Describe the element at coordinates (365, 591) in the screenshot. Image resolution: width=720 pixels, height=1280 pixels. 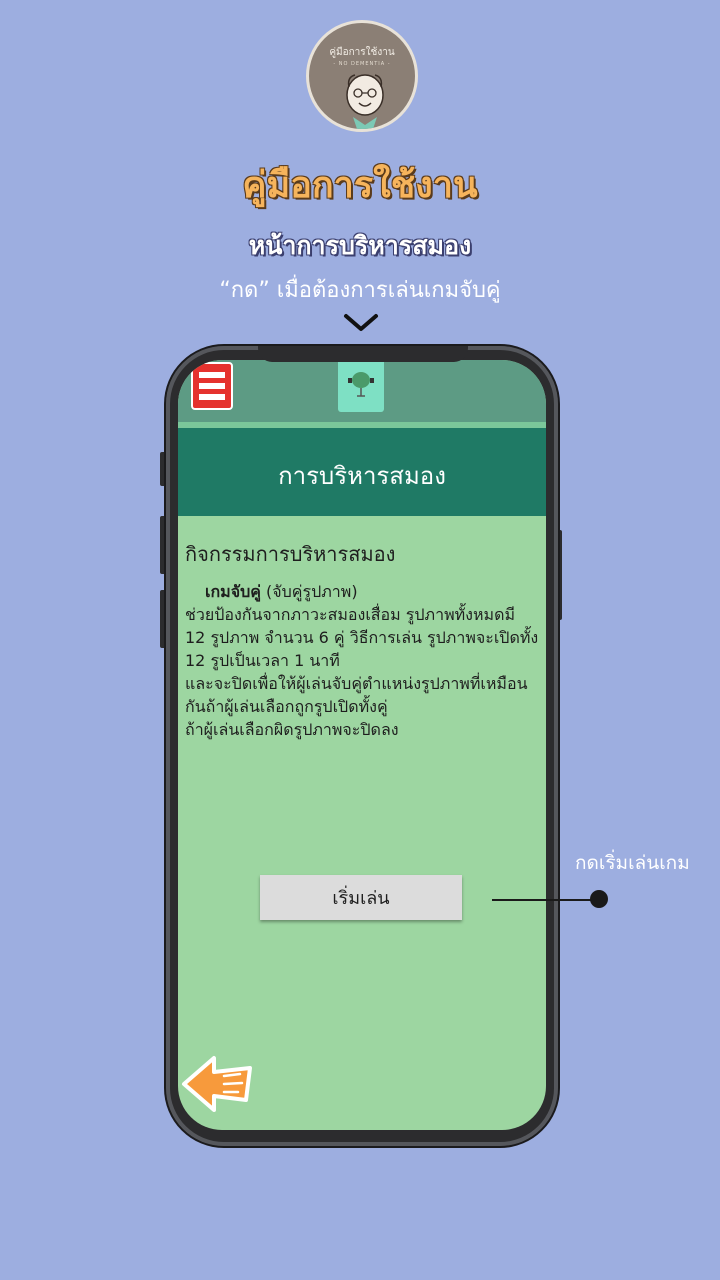
I see `game-title-line: เกมจับคู่ (จับคู่รูปภาพ)` at that location.